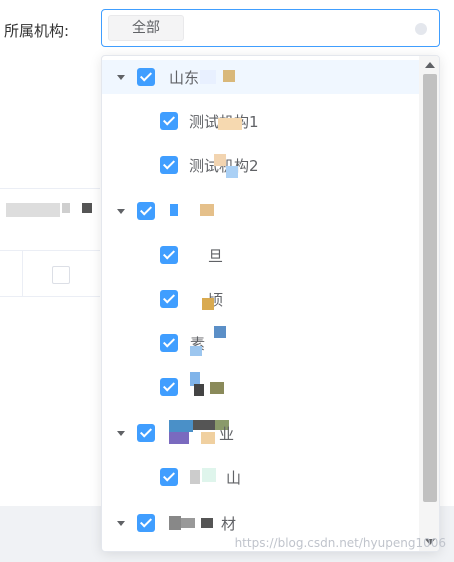 This screenshot has width=454, height=562. Describe the element at coordinates (260, 121) in the screenshot. I see `tree-node-test-org-1: 测试机构1` at that location.